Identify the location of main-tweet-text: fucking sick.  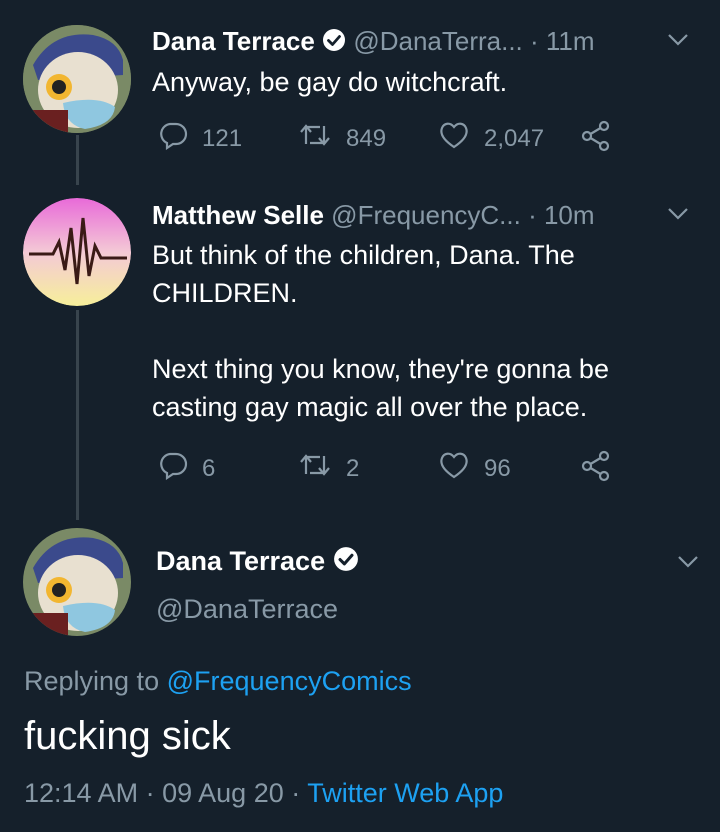
(127, 736).